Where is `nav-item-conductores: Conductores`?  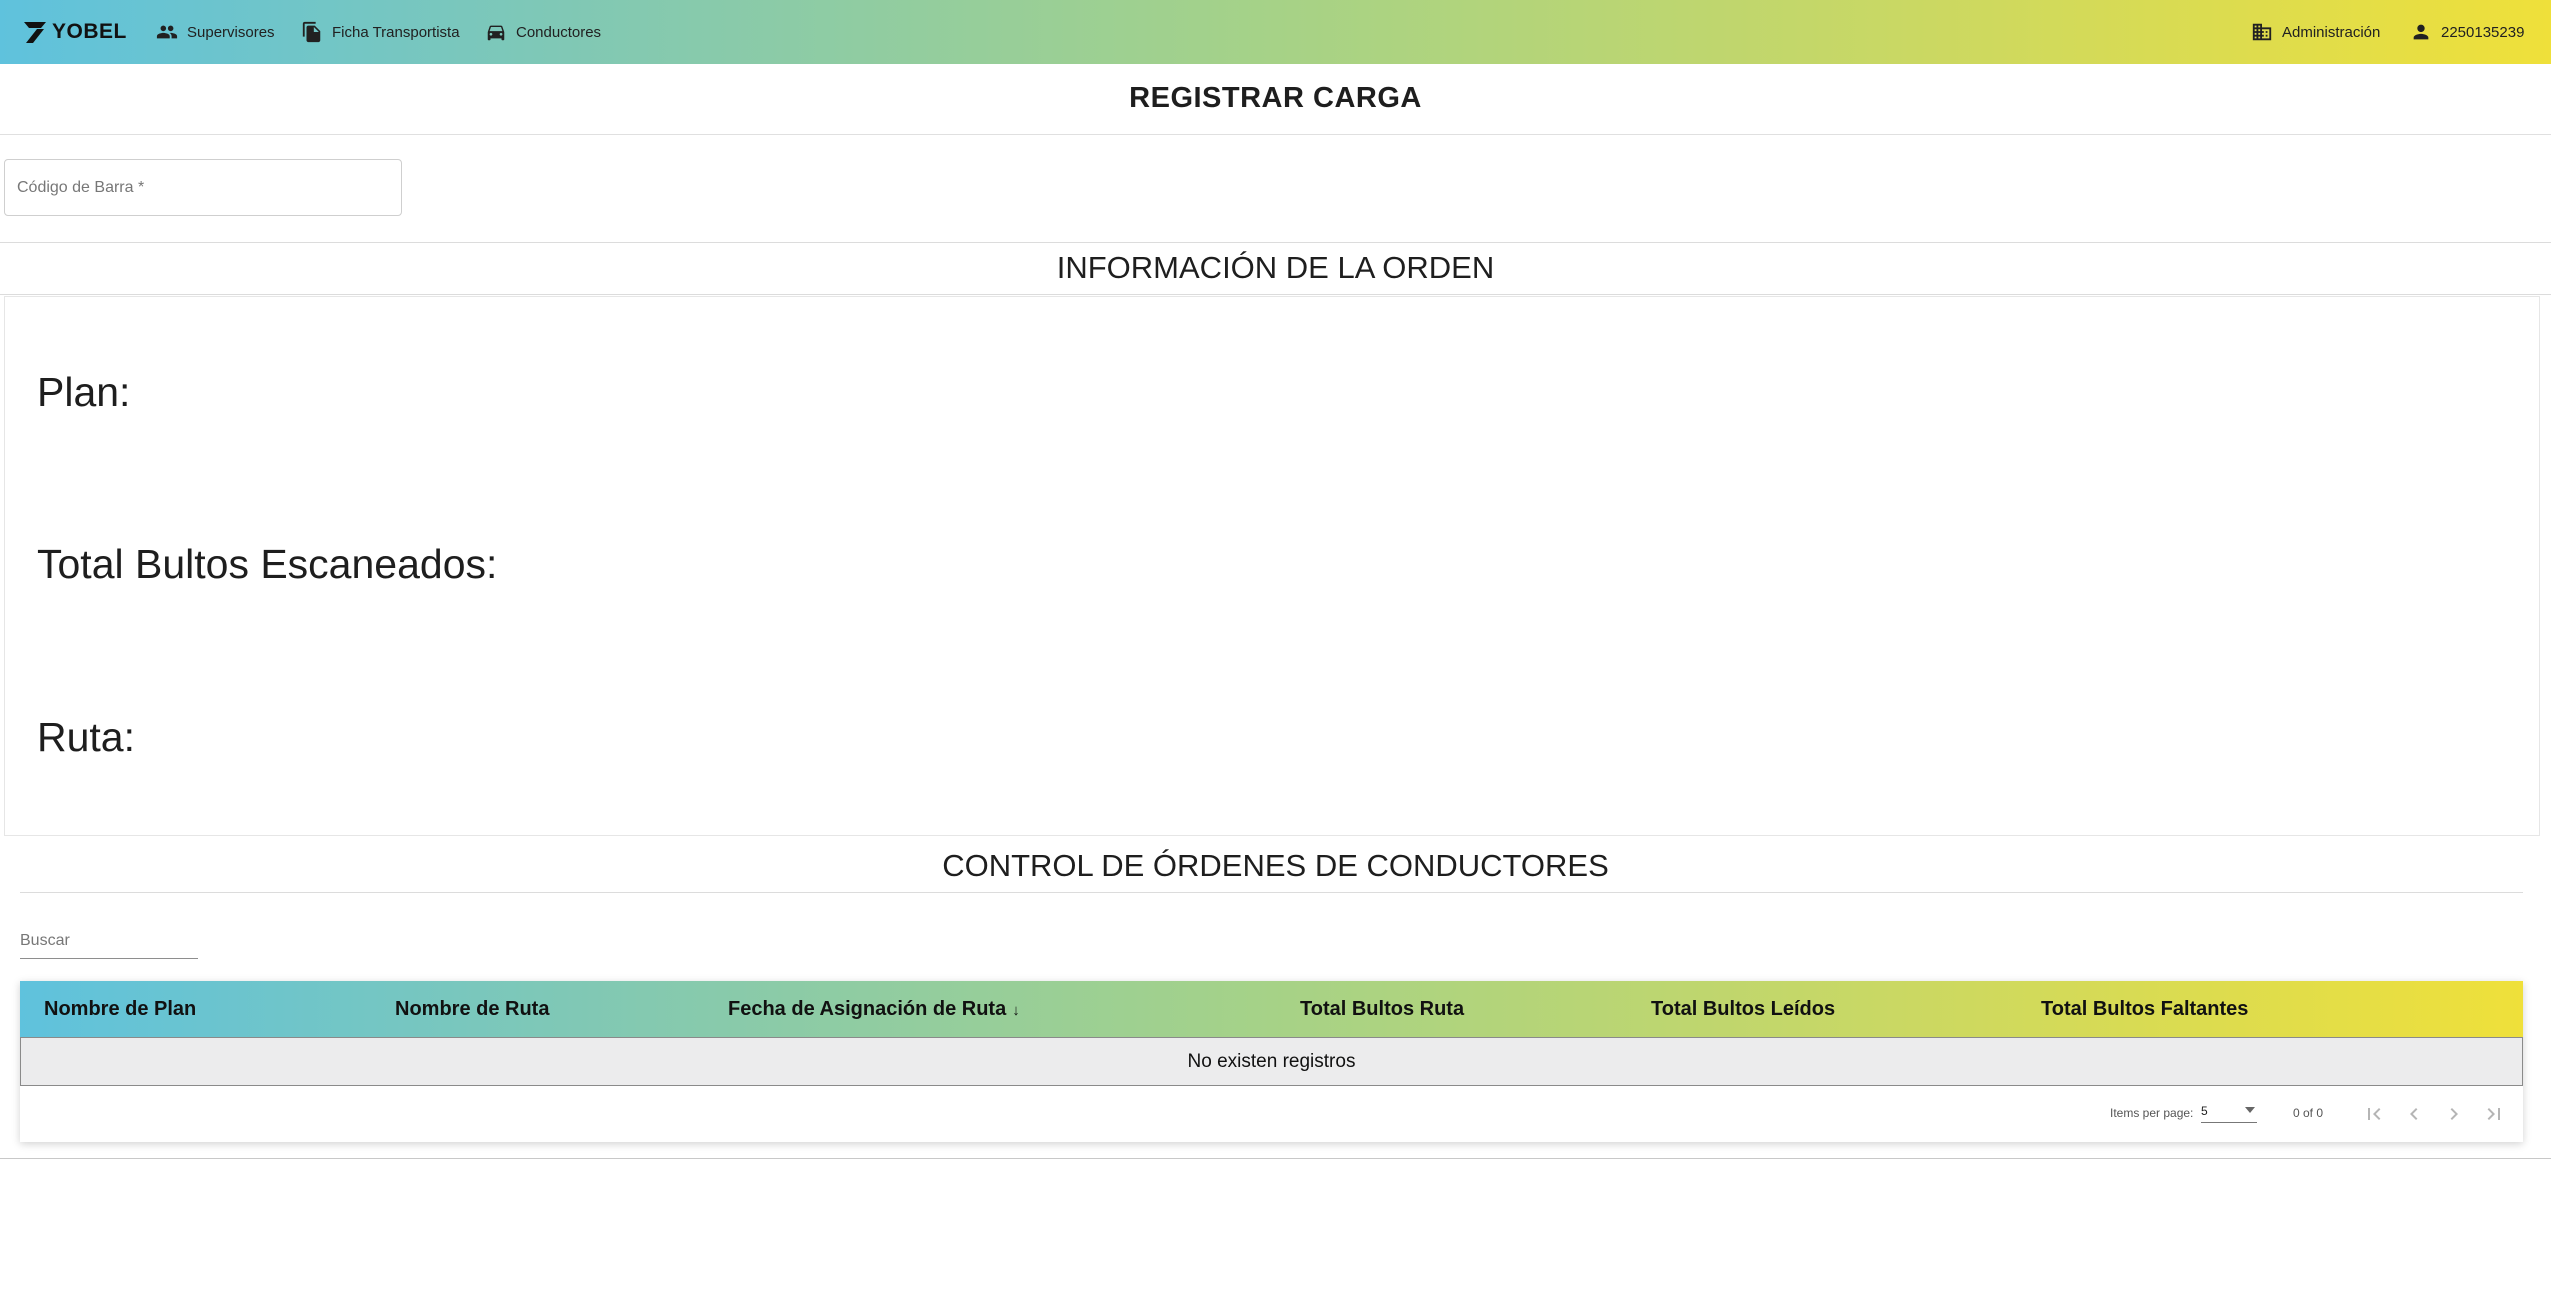
nav-item-conductores: Conductores is located at coordinates (543, 32).